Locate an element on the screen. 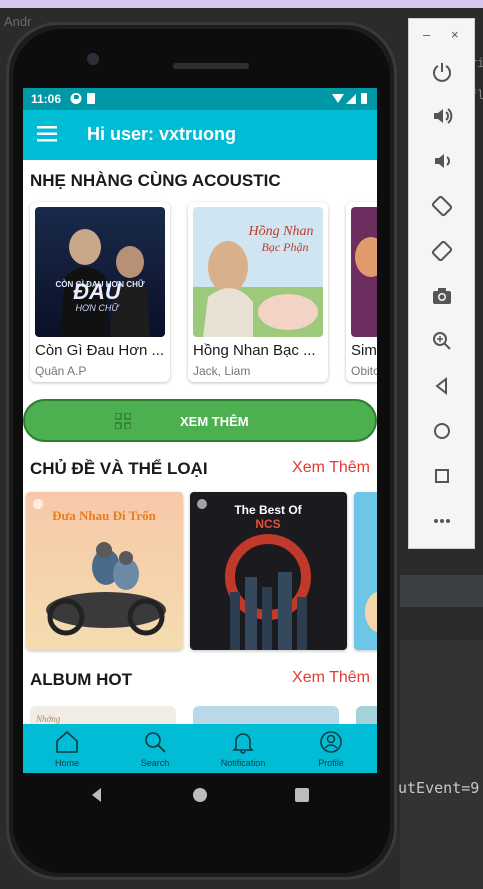  xem-them-button: XEM THÊM is located at coordinates (200, 420).